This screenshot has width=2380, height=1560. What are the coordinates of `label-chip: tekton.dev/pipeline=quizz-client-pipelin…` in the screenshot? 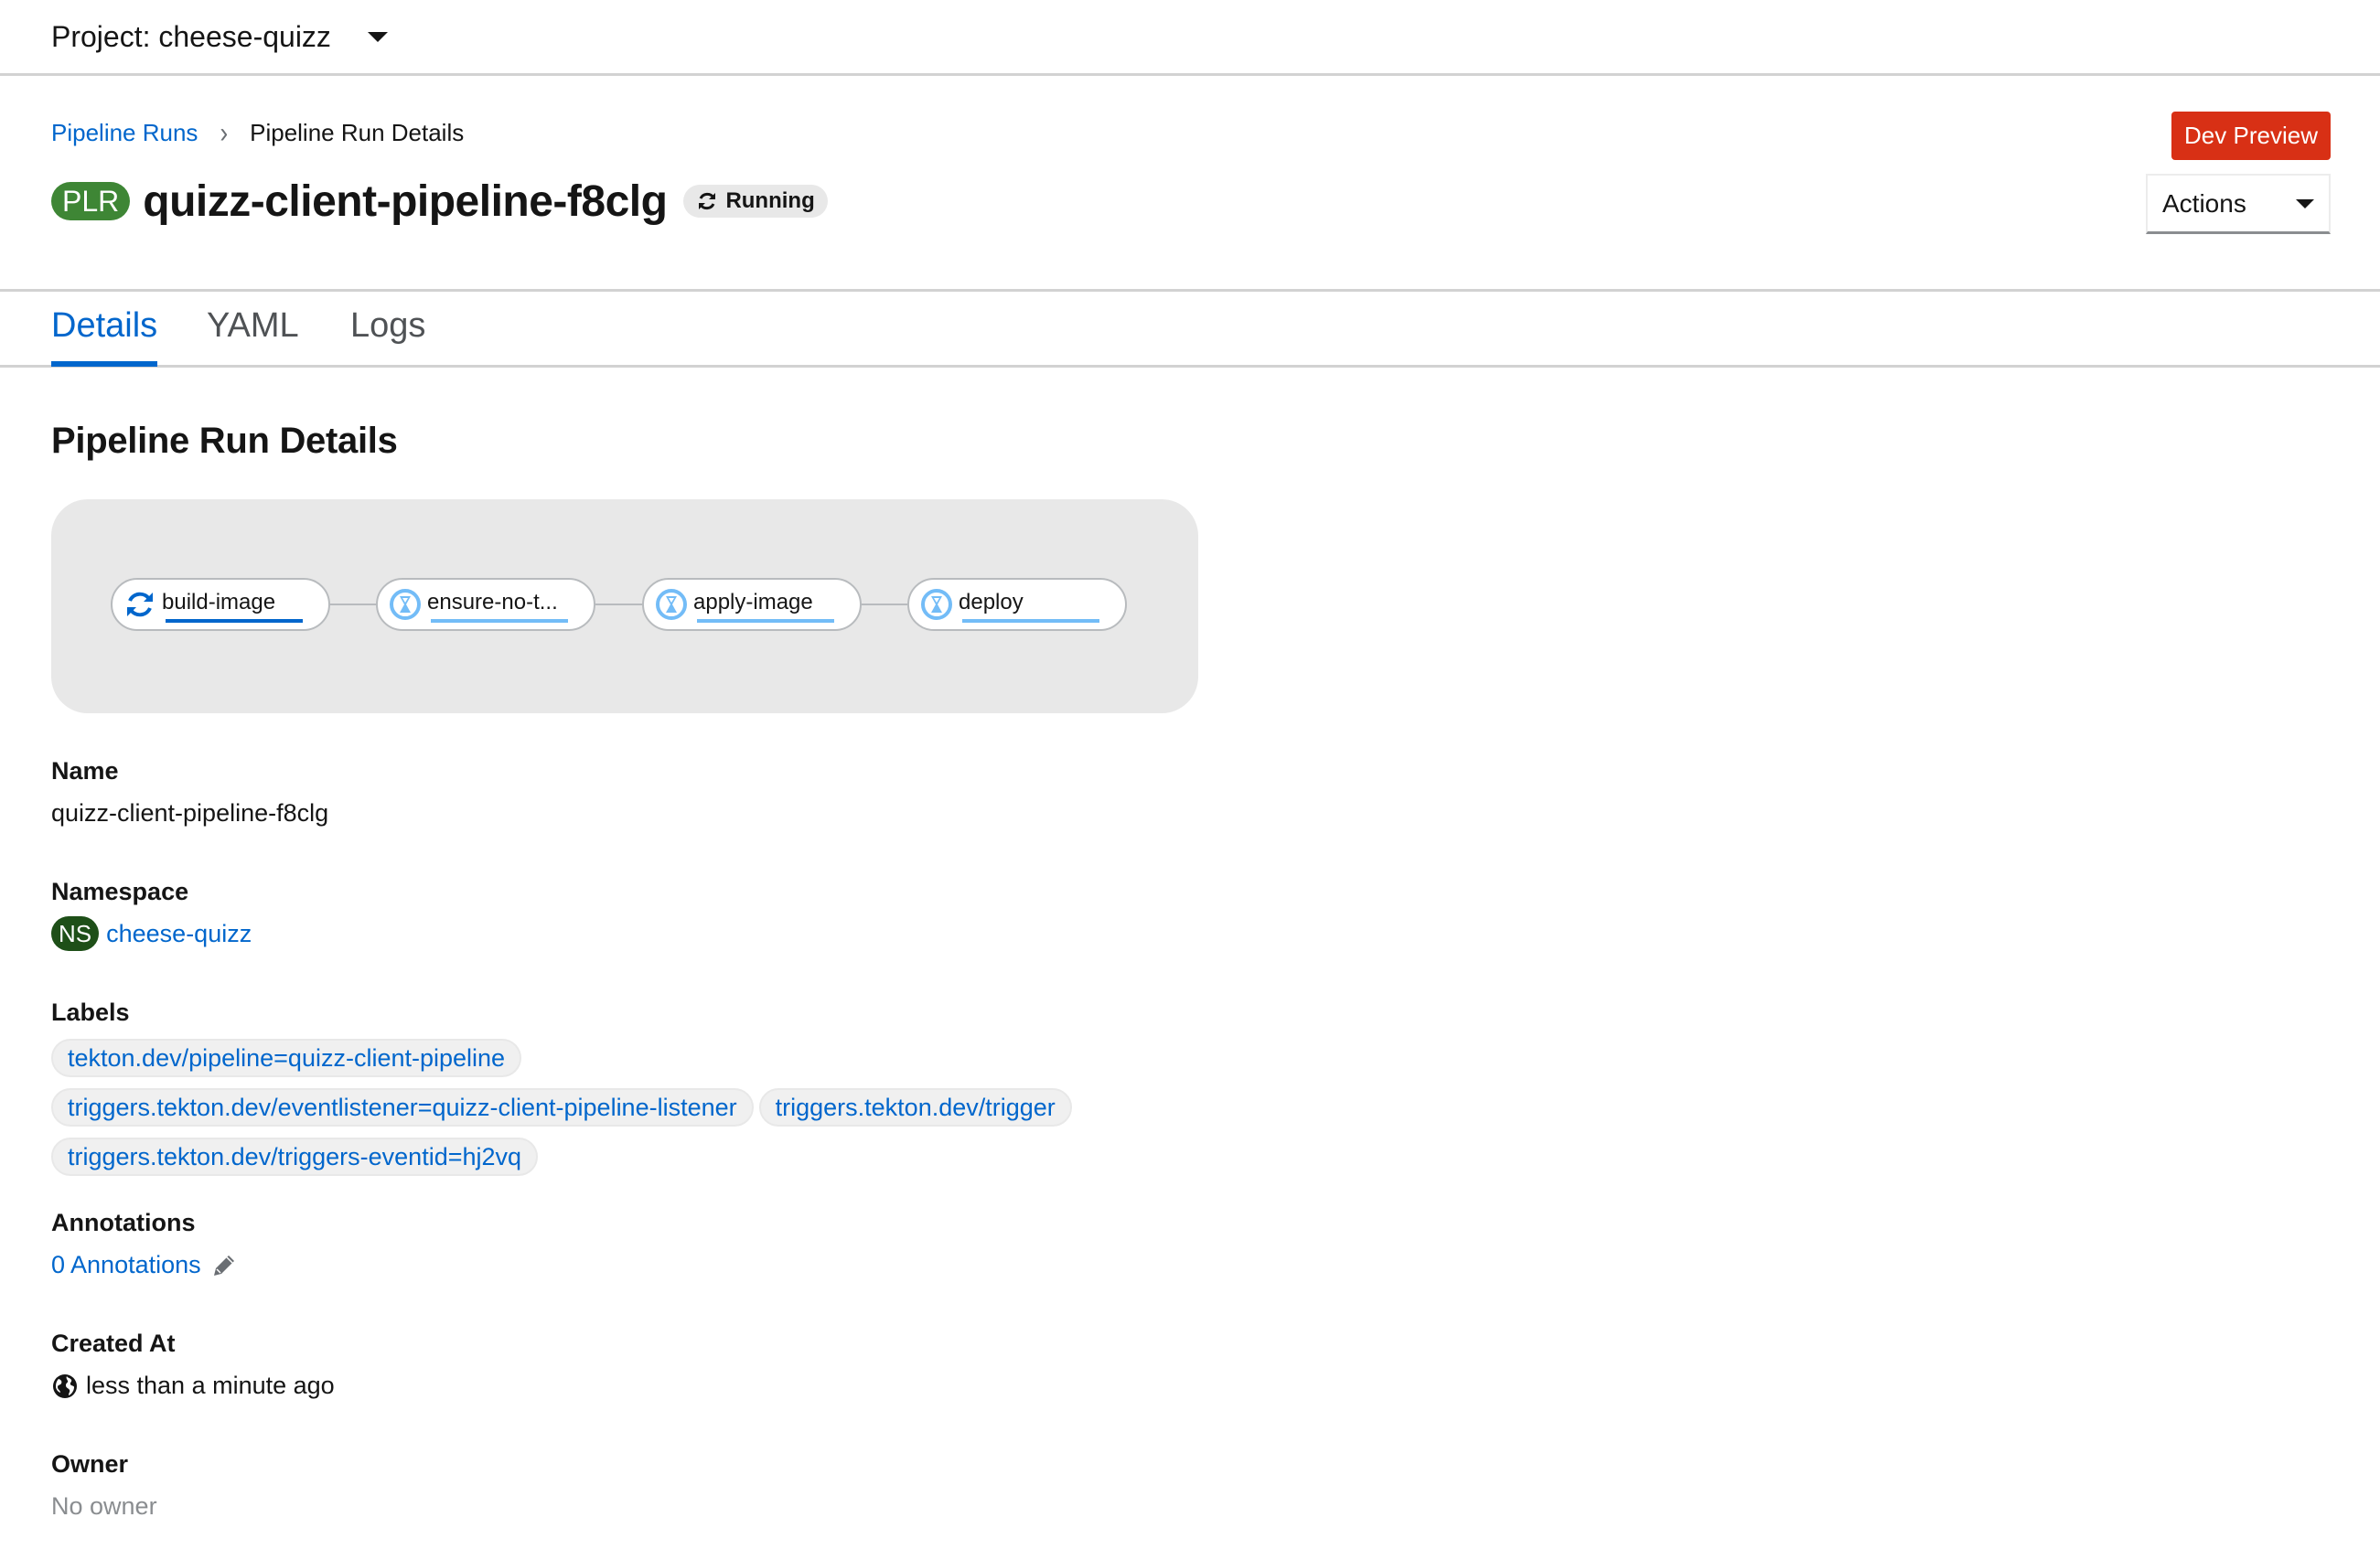 It's located at (286, 1058).